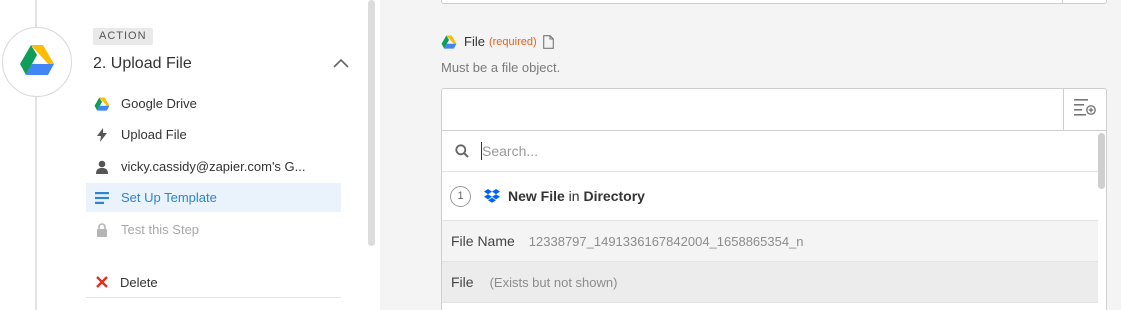 The image size is (1121, 310). What do you see at coordinates (483, 241) in the screenshot?
I see `option-key: File Name` at bounding box center [483, 241].